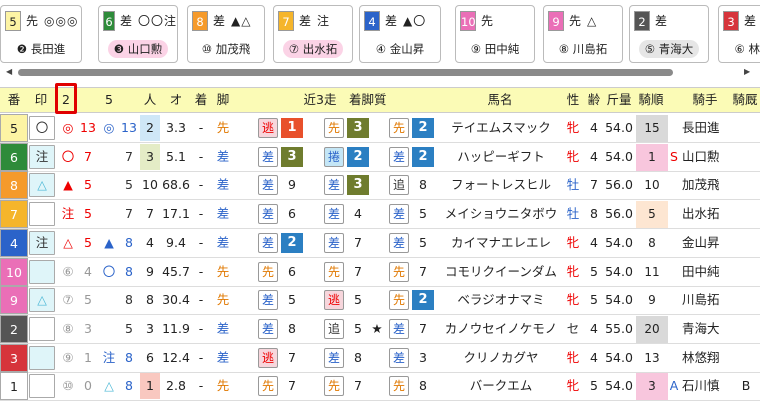  What do you see at coordinates (380, 157) in the screenshot?
I see `table-row: 6 注〇 7 7 3 5.1- 差差 3 捲 2 差 2 ハッピーギフト牝 4 54.0 1 S 山口勲` at bounding box center [380, 157].